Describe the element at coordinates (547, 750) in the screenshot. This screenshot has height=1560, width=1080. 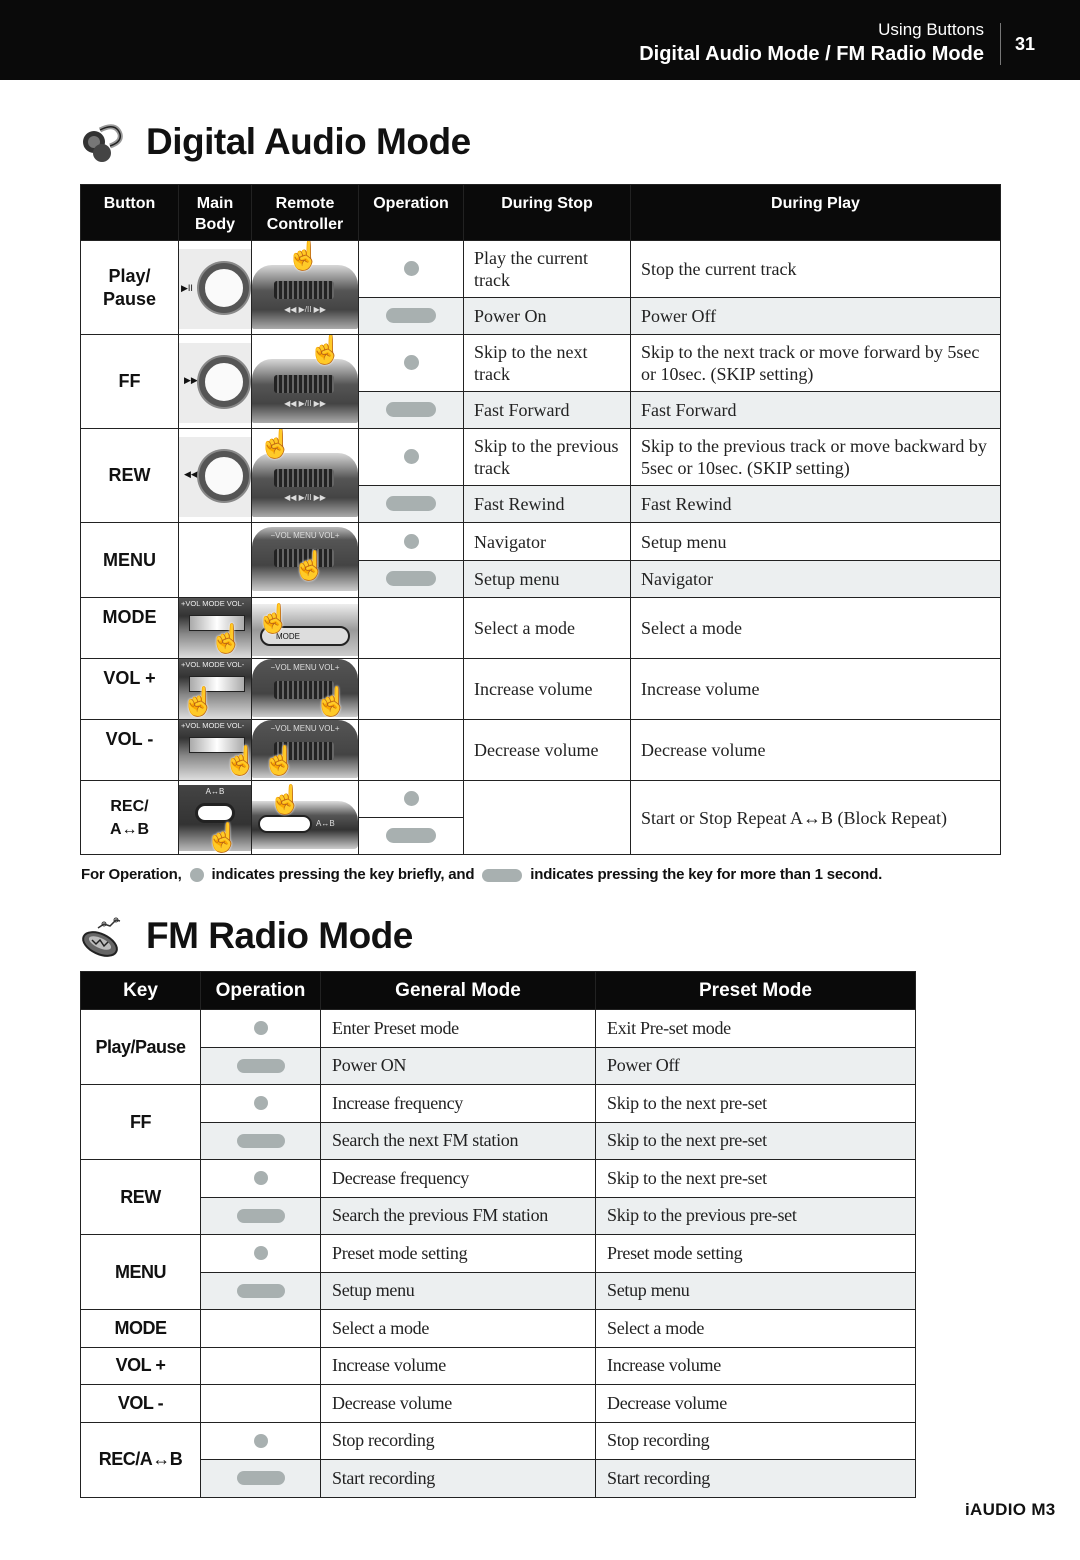
I see `during-stop: Decrease volume` at that location.